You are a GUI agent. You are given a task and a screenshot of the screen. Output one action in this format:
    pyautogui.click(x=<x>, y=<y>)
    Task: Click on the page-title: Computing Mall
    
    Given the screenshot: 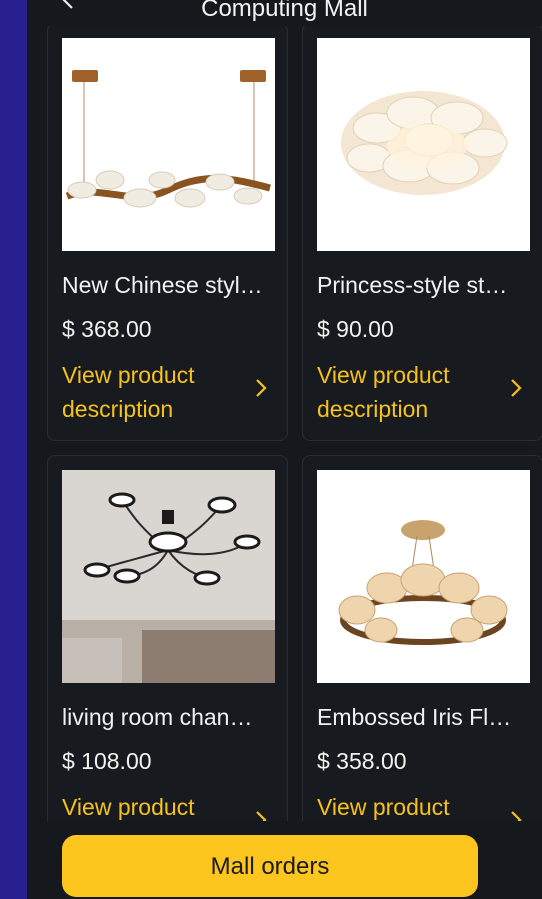 What is the action you would take?
    pyautogui.click(x=284, y=11)
    